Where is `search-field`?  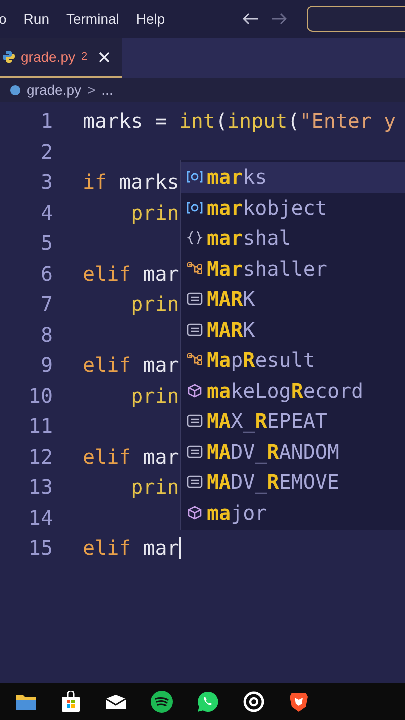 search-field is located at coordinates (356, 19).